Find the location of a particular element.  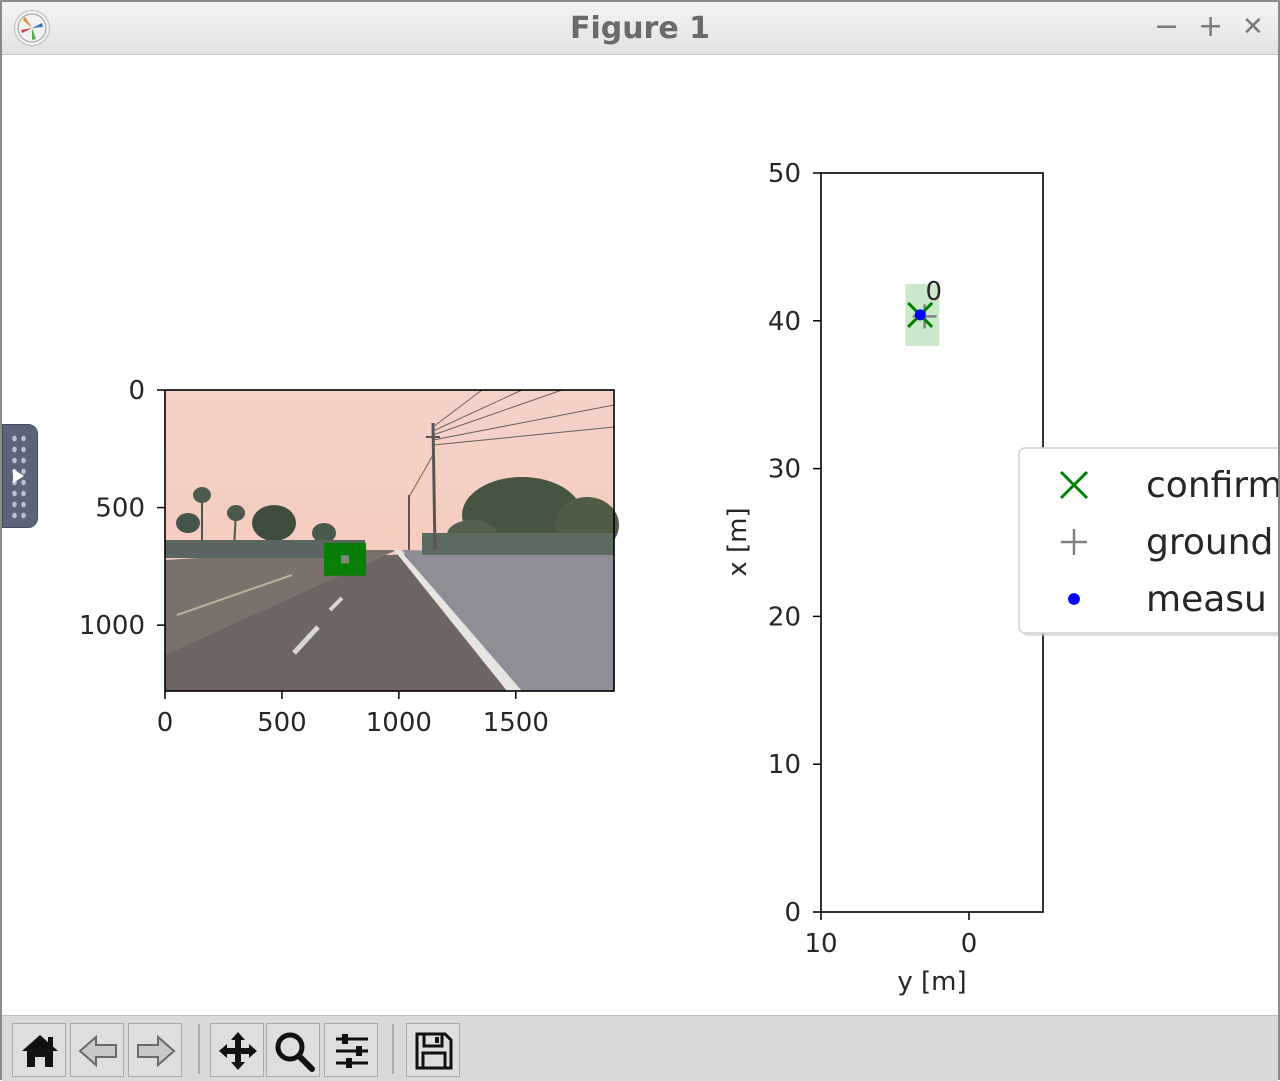

camera-y-tick-label: 500 is located at coordinates (120, 509).